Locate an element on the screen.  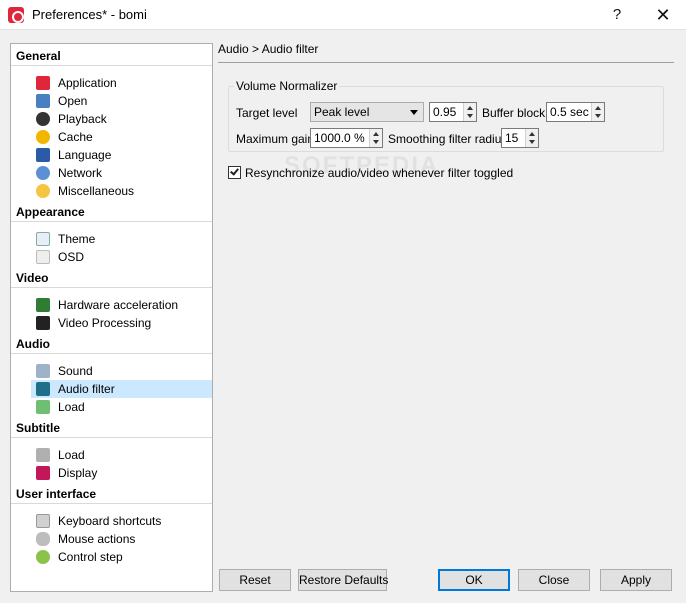
target-level-label: Target level is located at coordinates (267, 113).